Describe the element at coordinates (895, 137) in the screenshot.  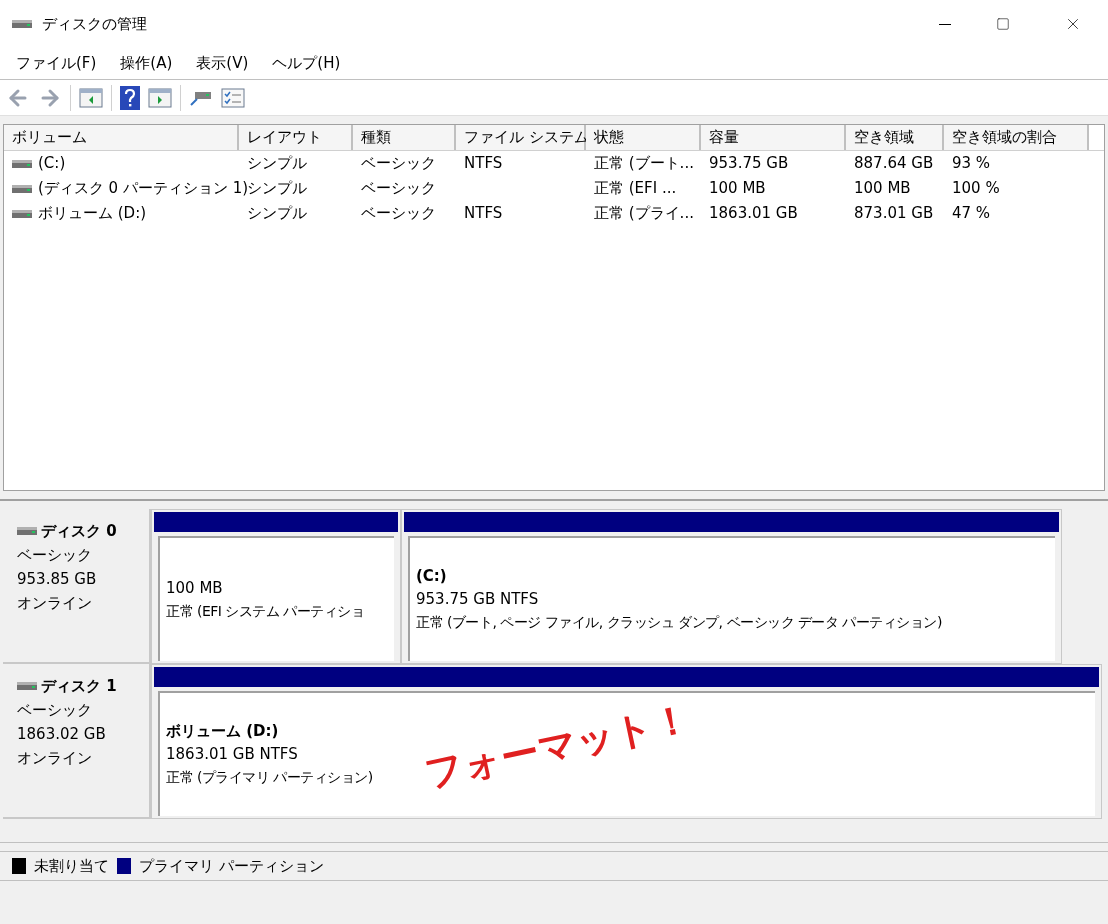
I see `column-header: 空き領域` at that location.